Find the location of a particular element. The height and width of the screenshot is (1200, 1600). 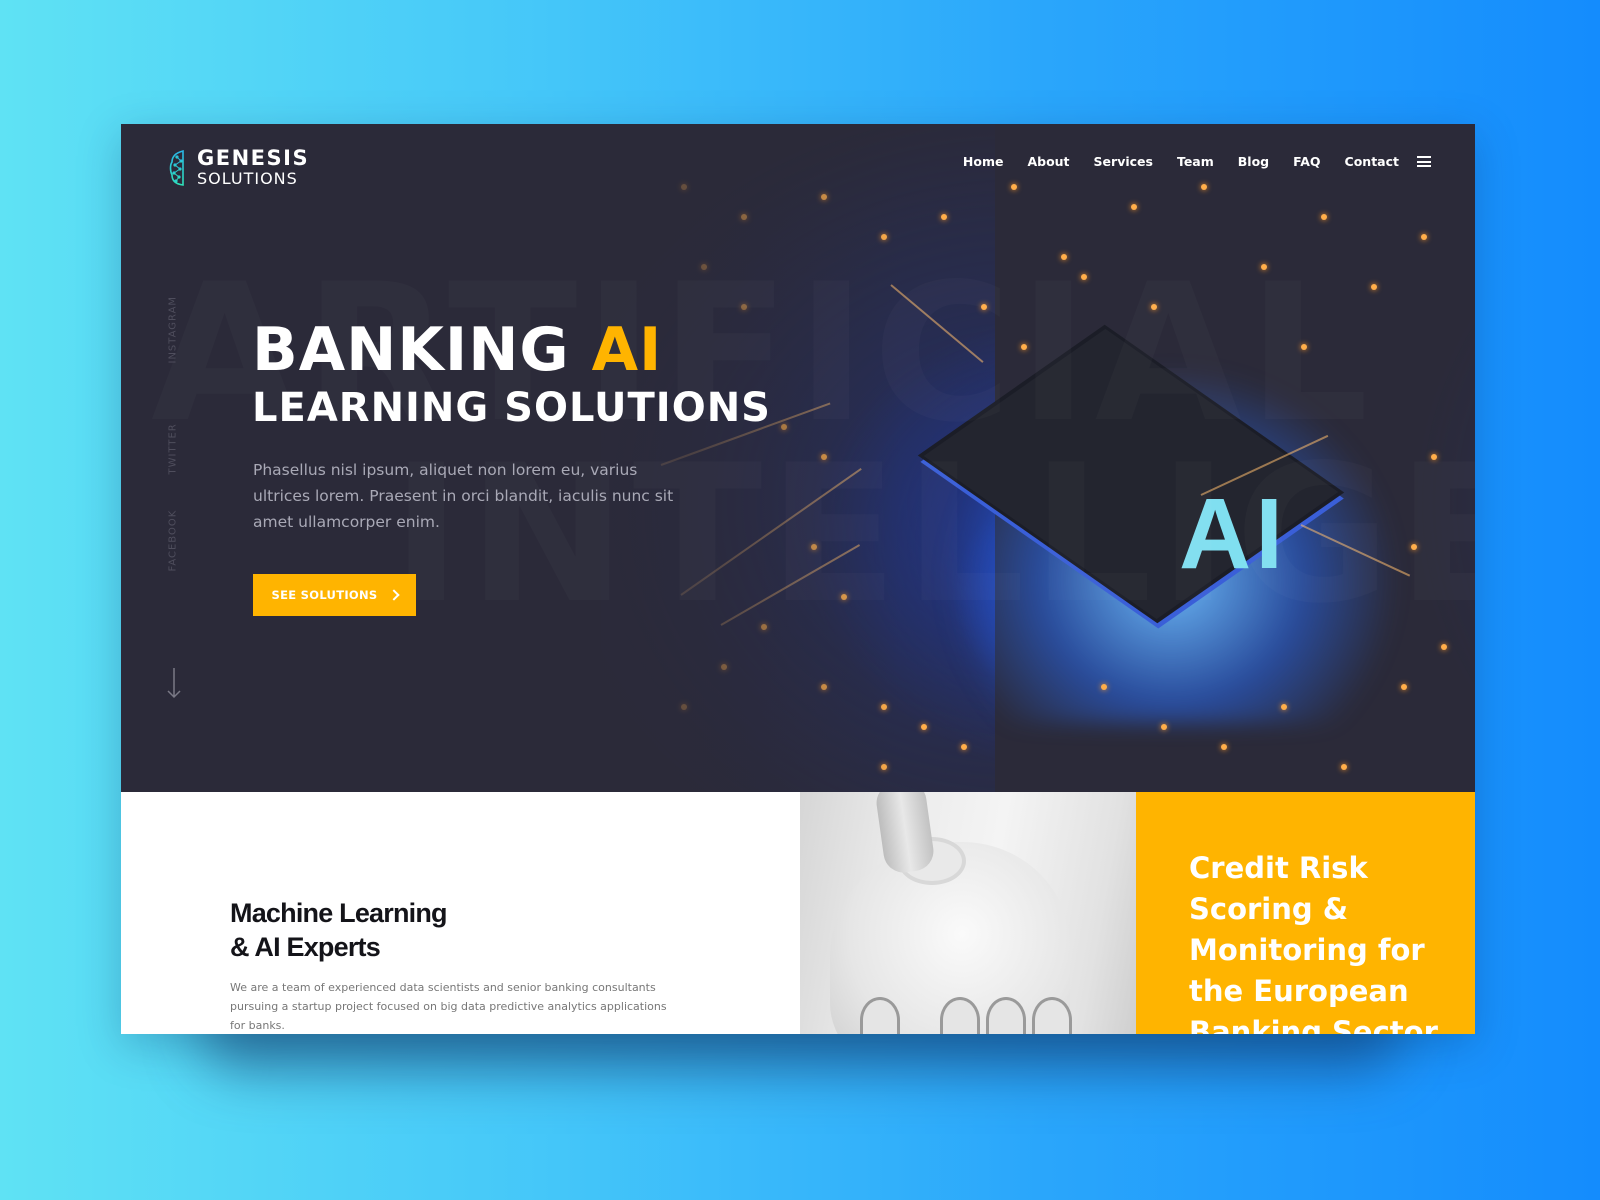

see-solutions-button: SEE SOLUTIONS is located at coordinates (334, 595).